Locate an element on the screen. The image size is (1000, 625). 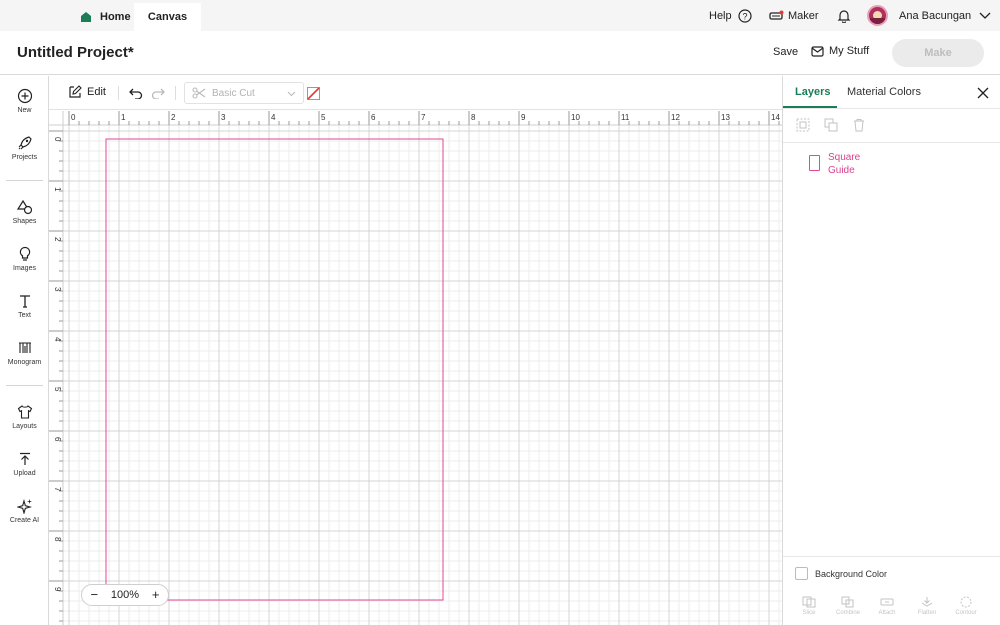
combine-button: Combine is located at coordinates (848, 606).